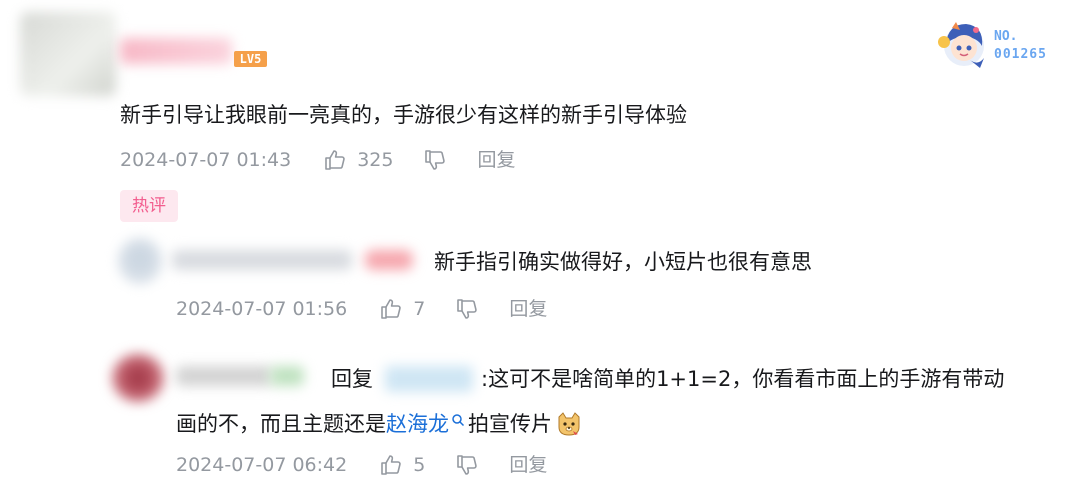  I want to click on reply-meta: 2024-07-07 01:56 7 回复, so click(361, 309).